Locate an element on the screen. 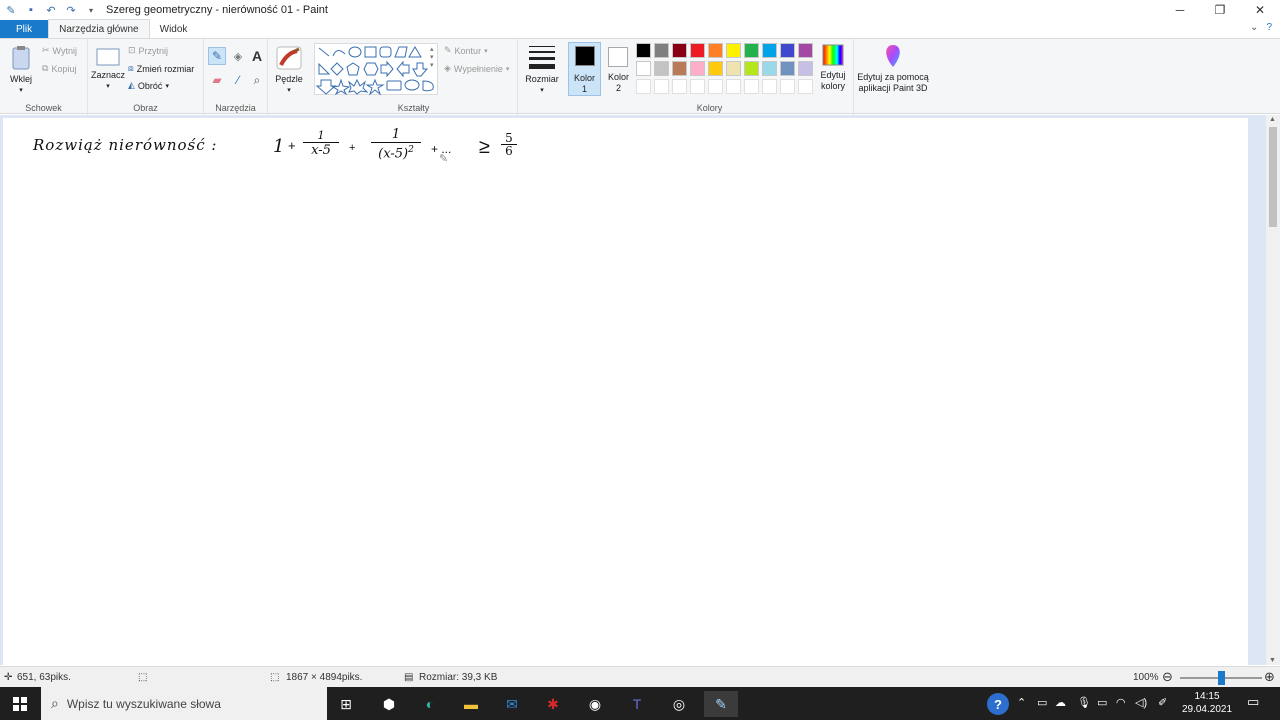 This screenshot has height=720, width=1280. tray-app-icon: ▭ is located at coordinates (1042, 702).